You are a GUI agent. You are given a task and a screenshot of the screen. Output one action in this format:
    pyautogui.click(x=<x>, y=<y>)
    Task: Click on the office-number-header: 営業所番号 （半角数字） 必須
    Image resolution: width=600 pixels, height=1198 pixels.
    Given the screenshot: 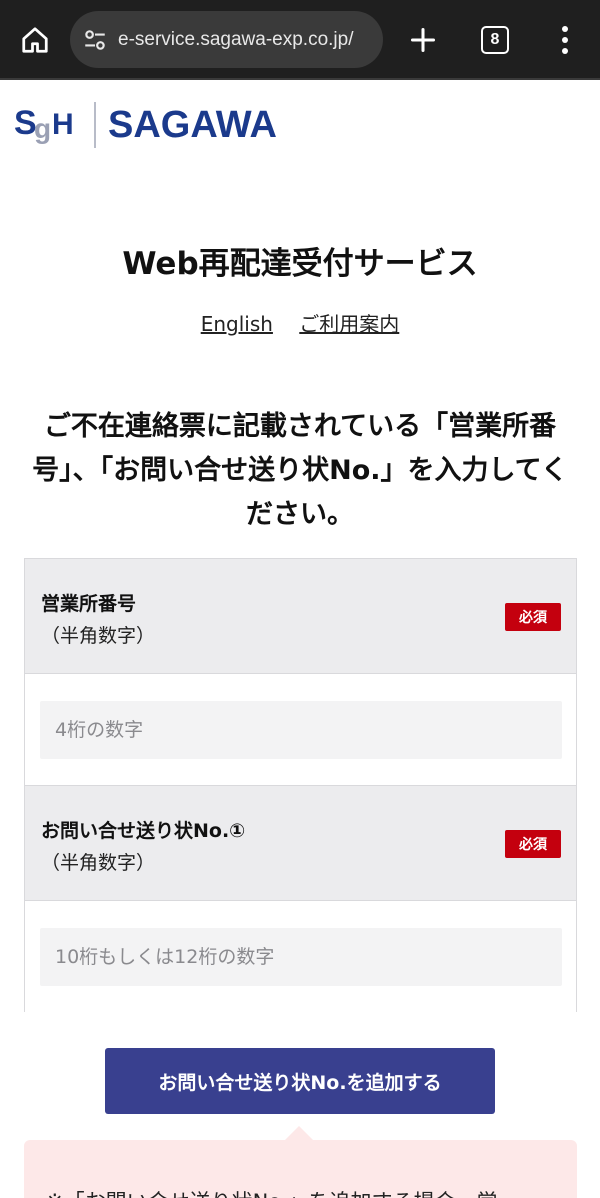 What is the action you would take?
    pyautogui.click(x=300, y=616)
    